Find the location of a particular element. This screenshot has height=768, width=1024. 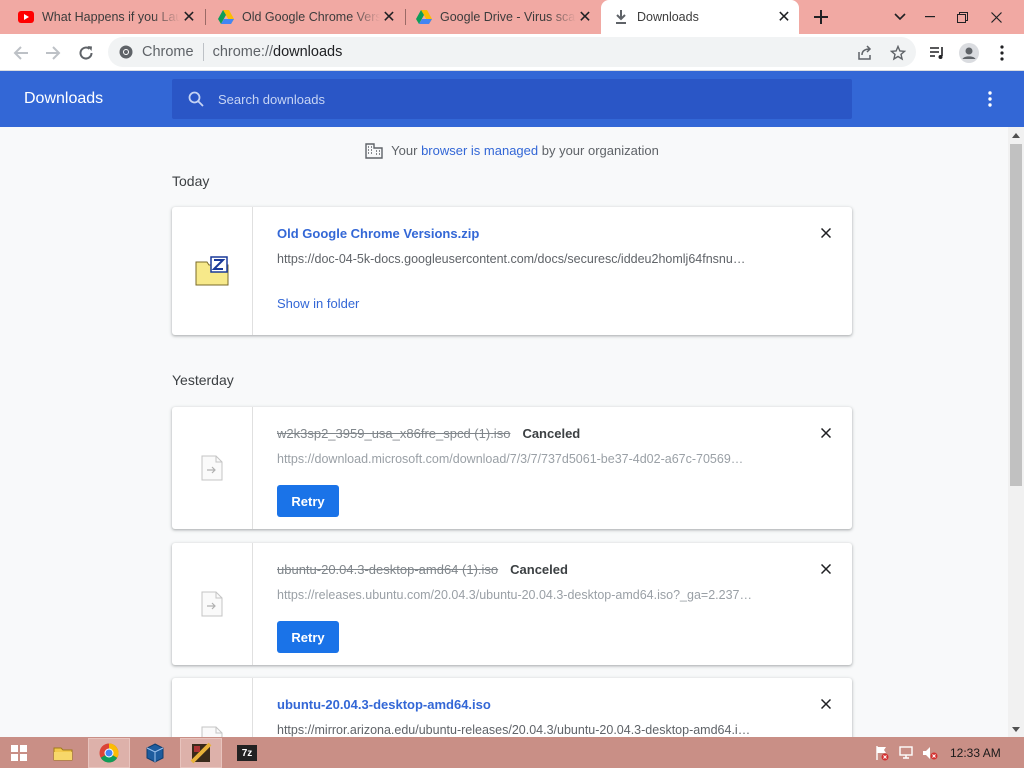

downloads-more-actions-button is located at coordinates (990, 99).